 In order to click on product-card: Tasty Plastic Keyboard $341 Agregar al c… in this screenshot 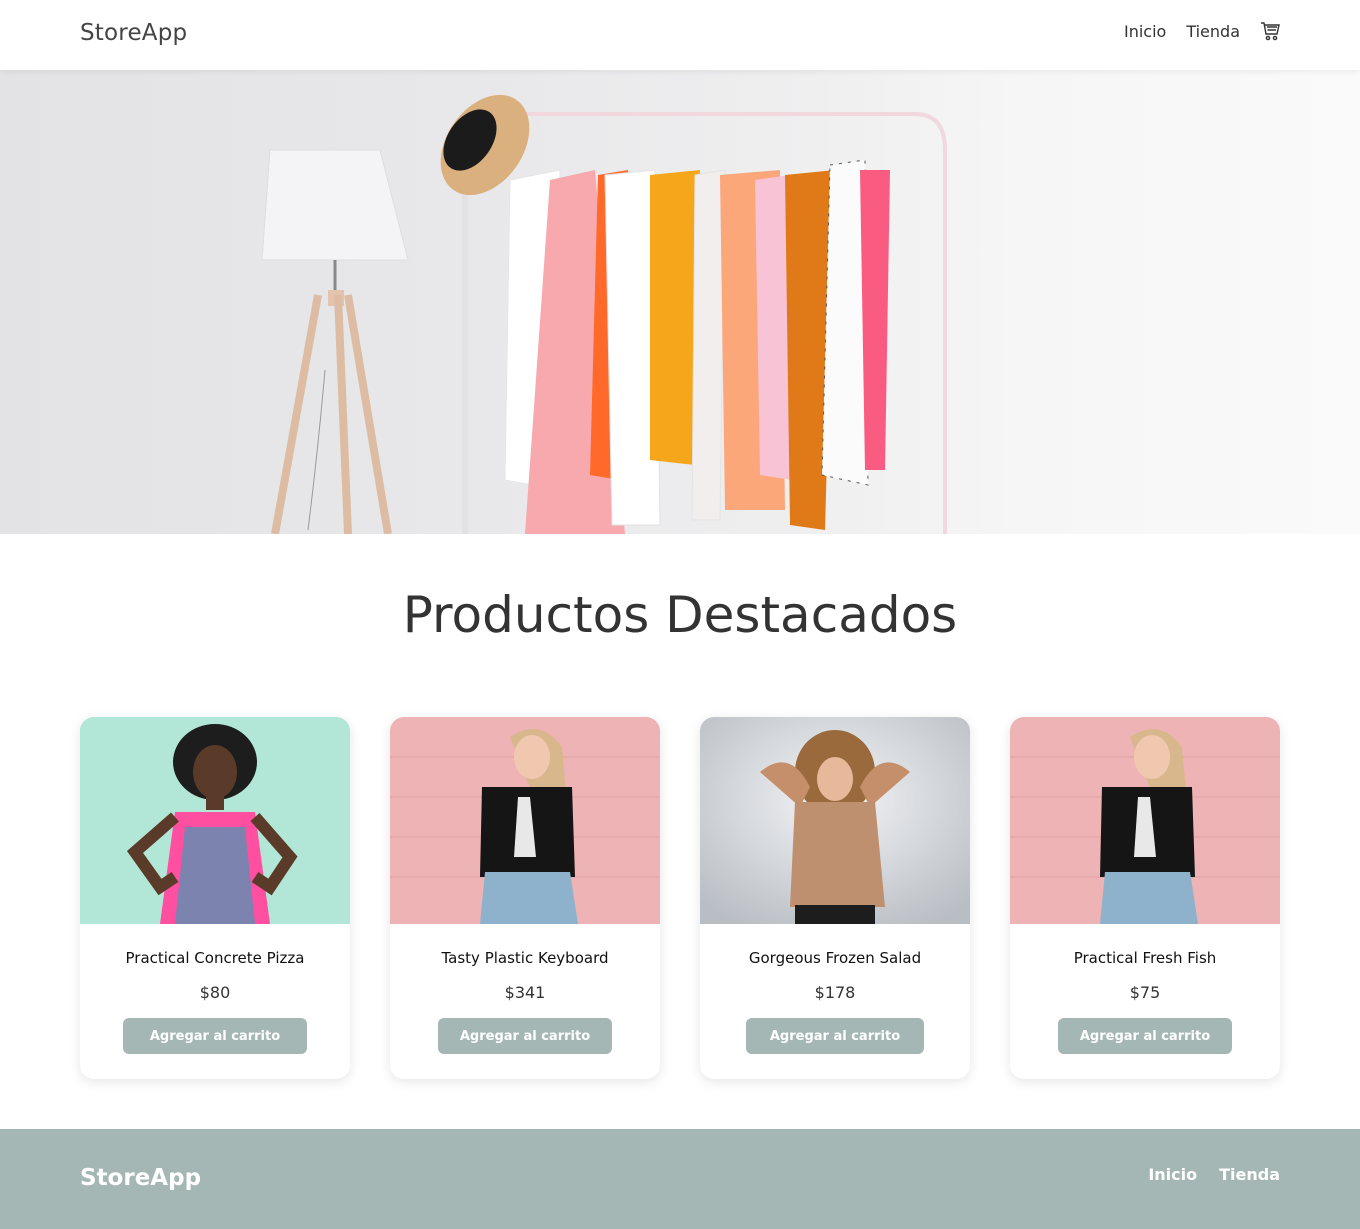, I will do `click(525, 898)`.